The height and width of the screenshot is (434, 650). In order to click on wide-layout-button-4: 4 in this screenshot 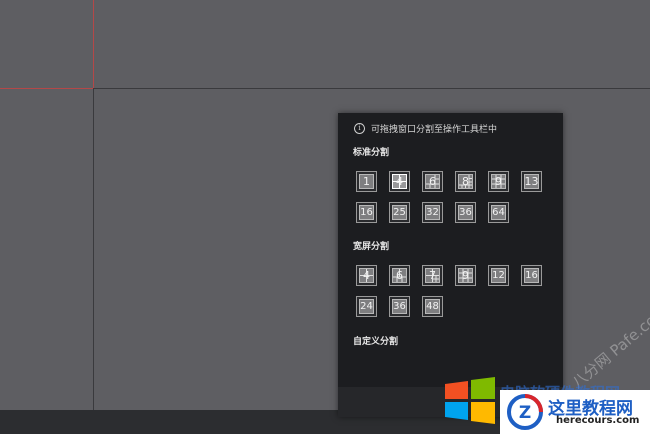, I will do `click(366, 275)`.